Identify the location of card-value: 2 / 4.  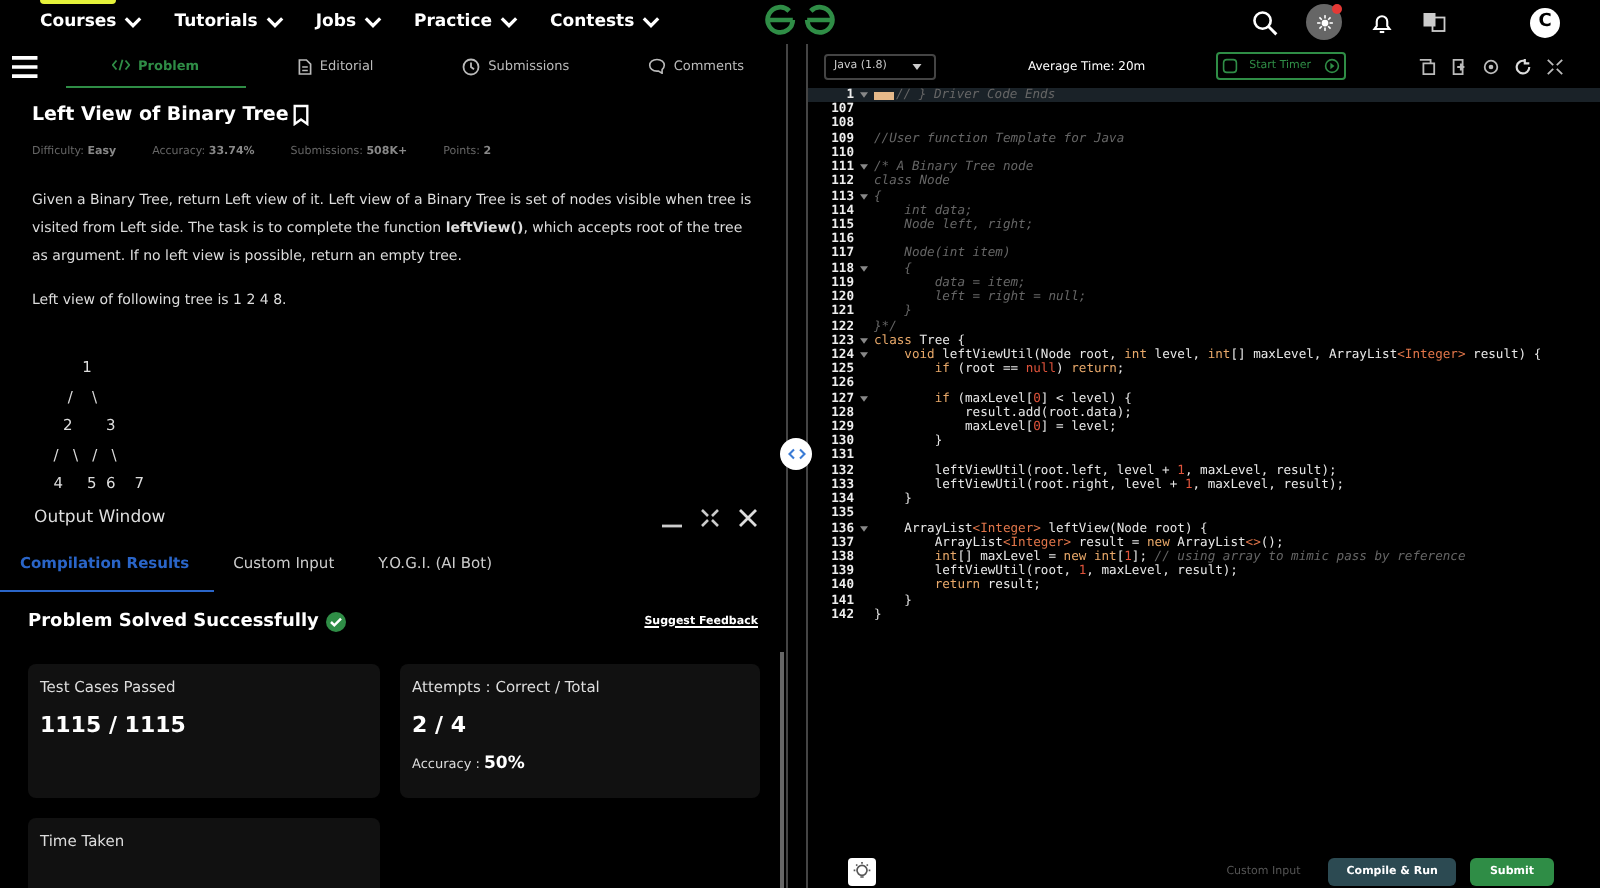
(439, 724).